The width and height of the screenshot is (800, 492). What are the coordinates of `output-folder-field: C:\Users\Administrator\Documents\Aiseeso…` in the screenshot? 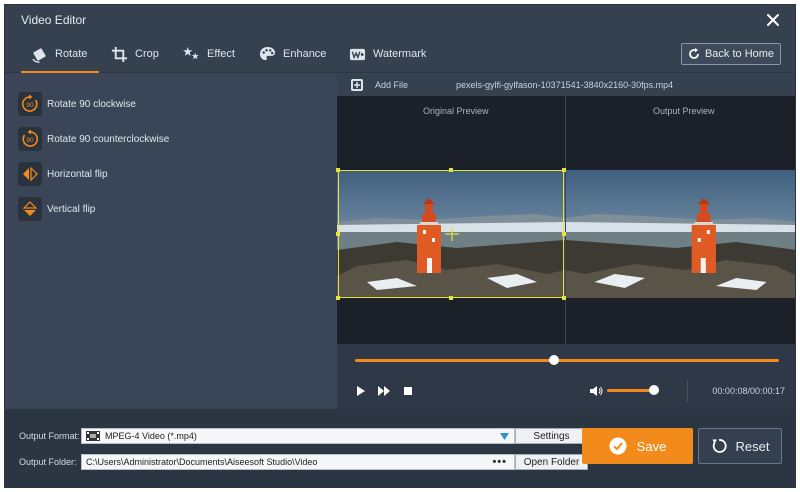 It's located at (298, 462).